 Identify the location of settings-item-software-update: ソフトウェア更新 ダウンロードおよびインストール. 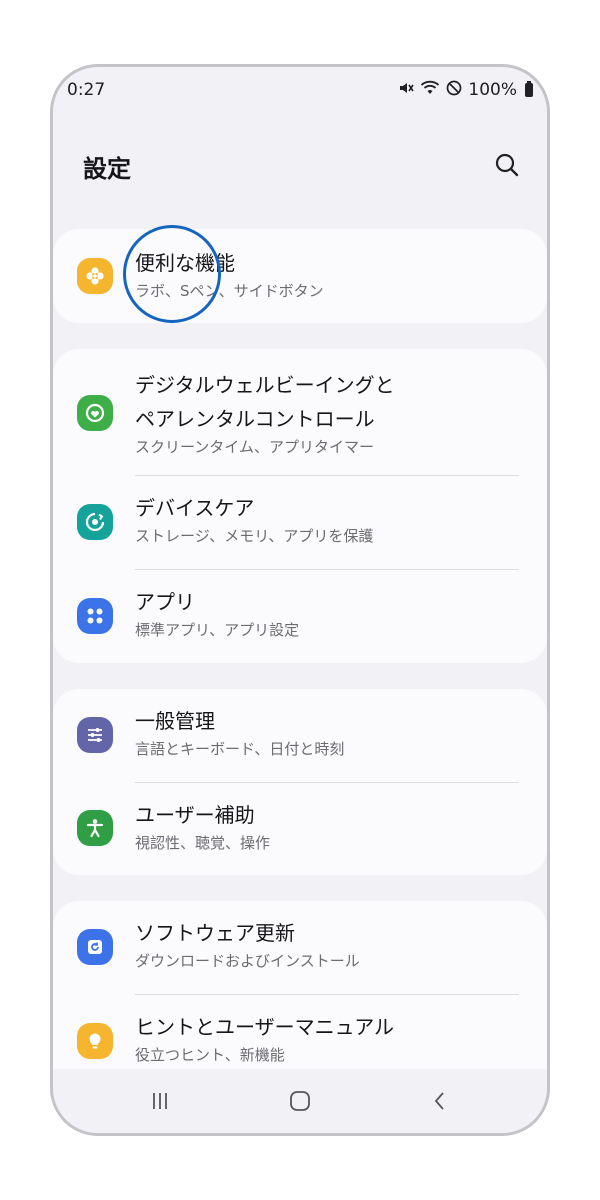
(300, 947).